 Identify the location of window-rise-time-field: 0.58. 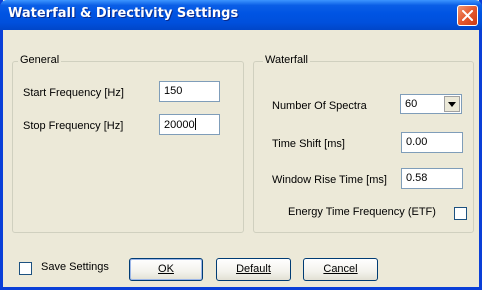
(432, 178).